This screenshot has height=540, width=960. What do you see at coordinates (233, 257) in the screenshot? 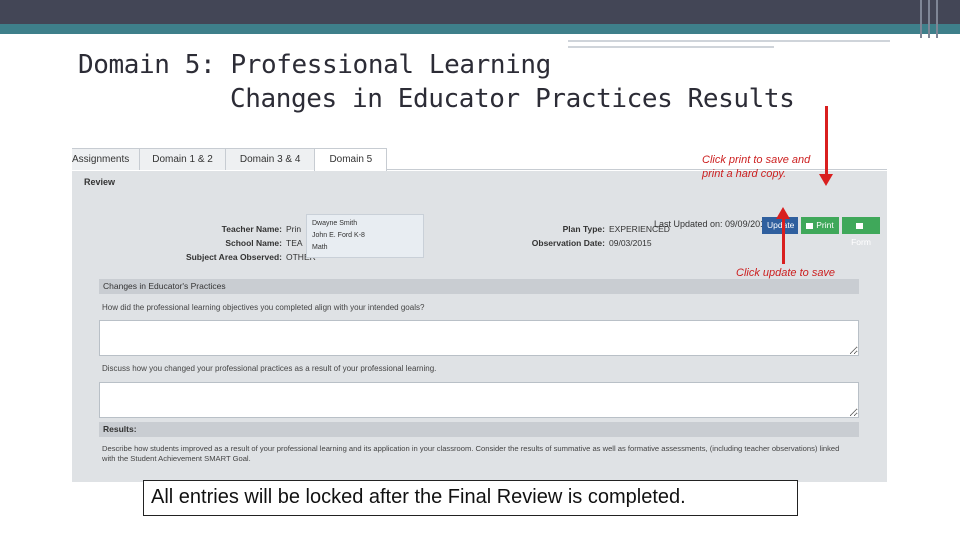
I see `subject-area-label: Subject Area Observed:` at bounding box center [233, 257].